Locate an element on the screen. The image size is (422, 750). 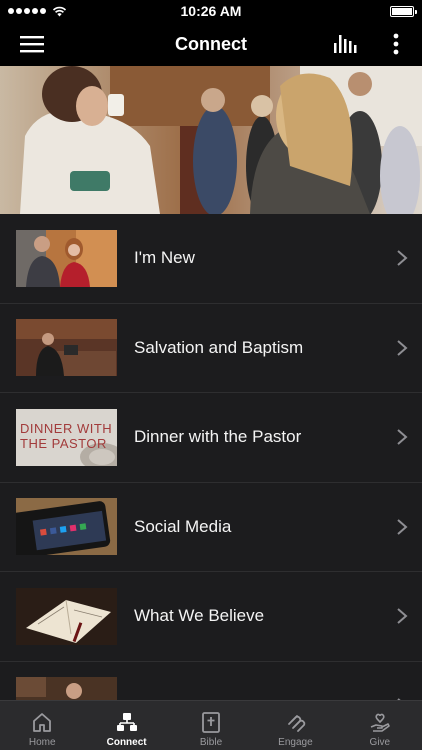
audio-button is located at coordinates (346, 44).